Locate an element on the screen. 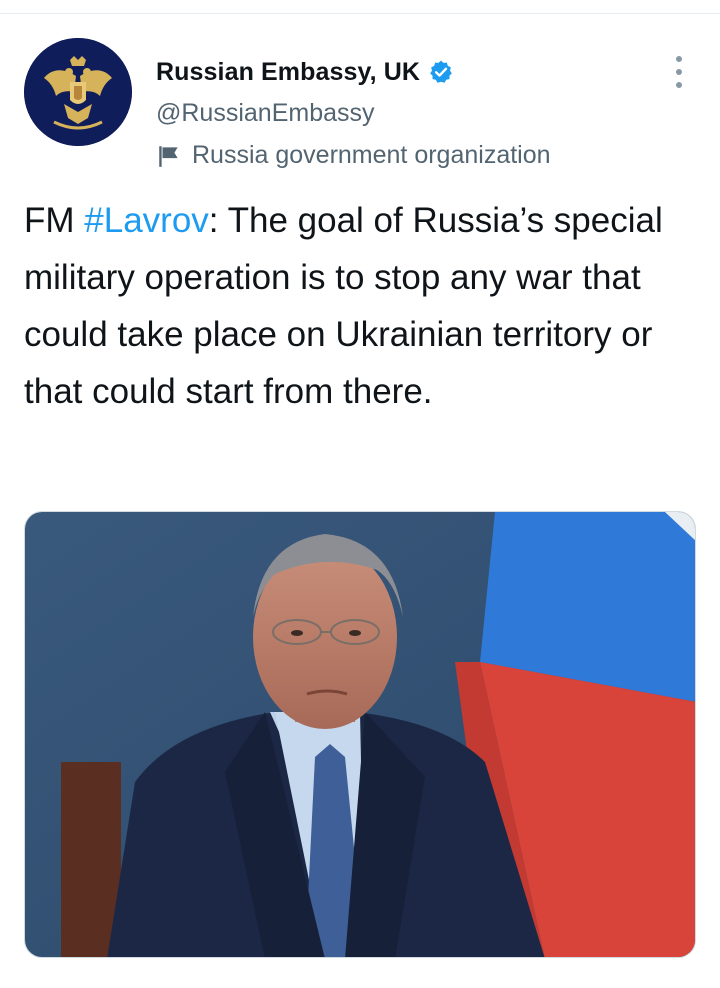 The width and height of the screenshot is (720, 988). avatar is located at coordinates (78, 92).